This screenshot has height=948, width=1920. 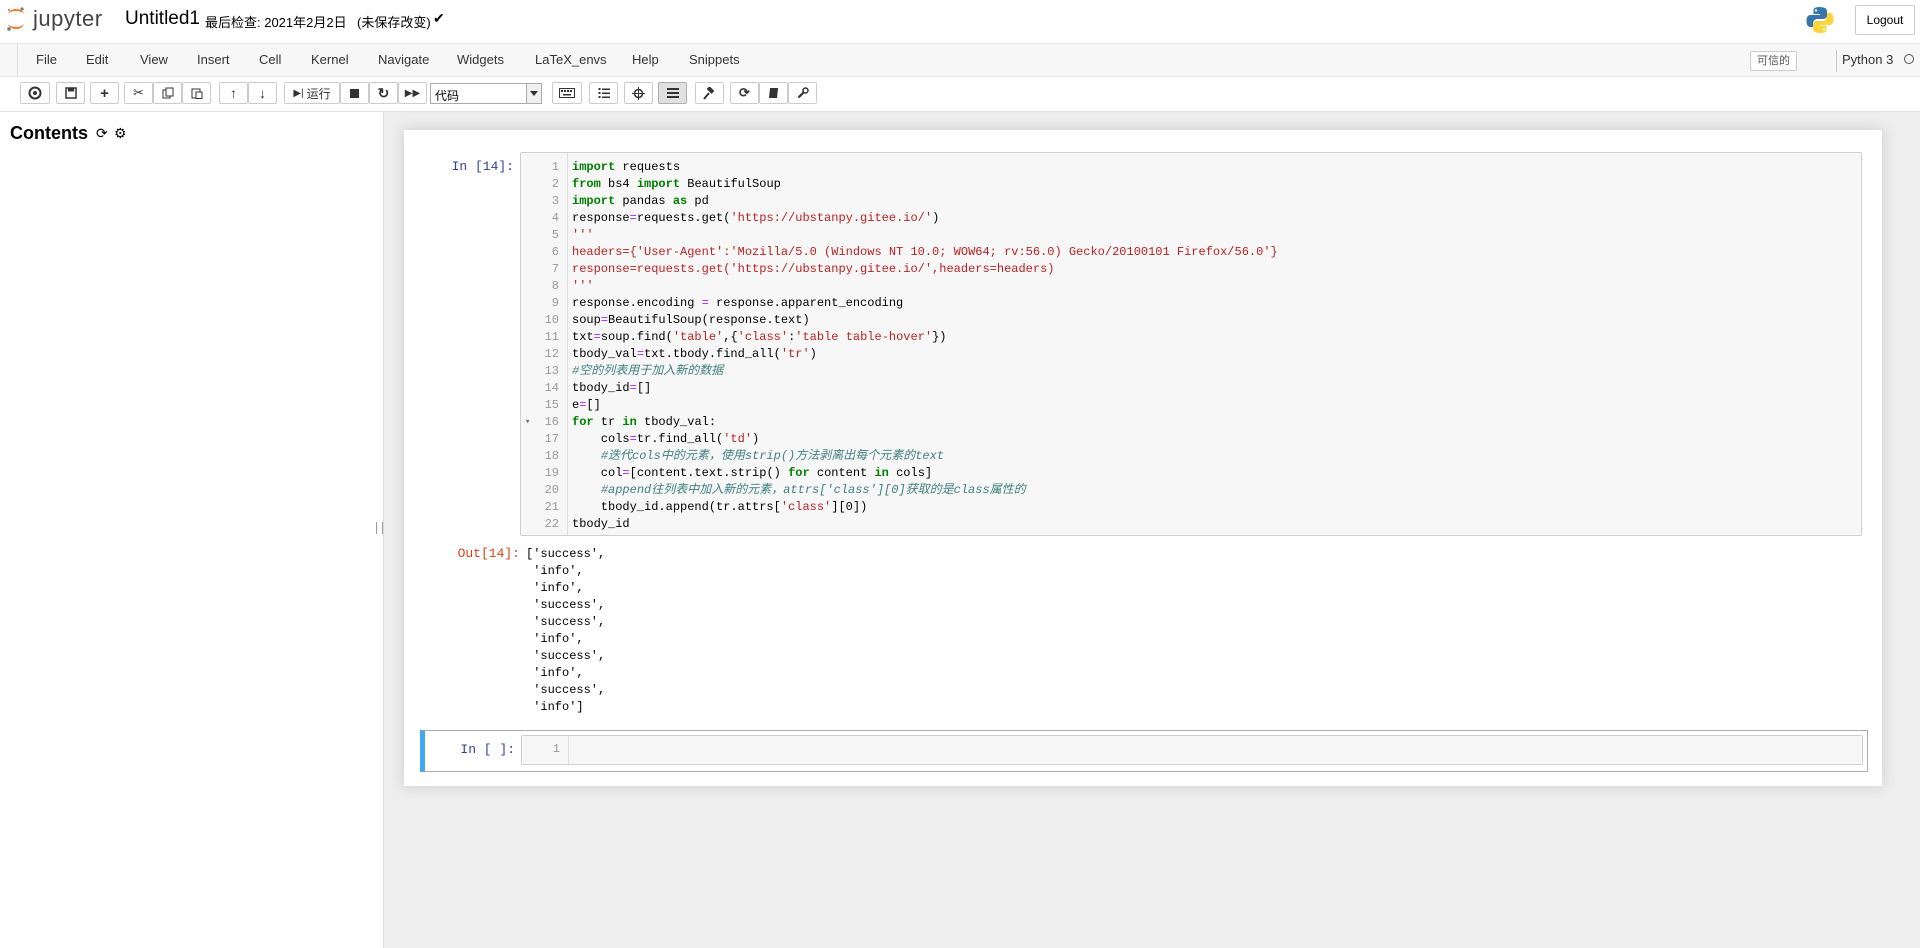 What do you see at coordinates (318, 93) in the screenshot?
I see `run-button-label: 运行` at bounding box center [318, 93].